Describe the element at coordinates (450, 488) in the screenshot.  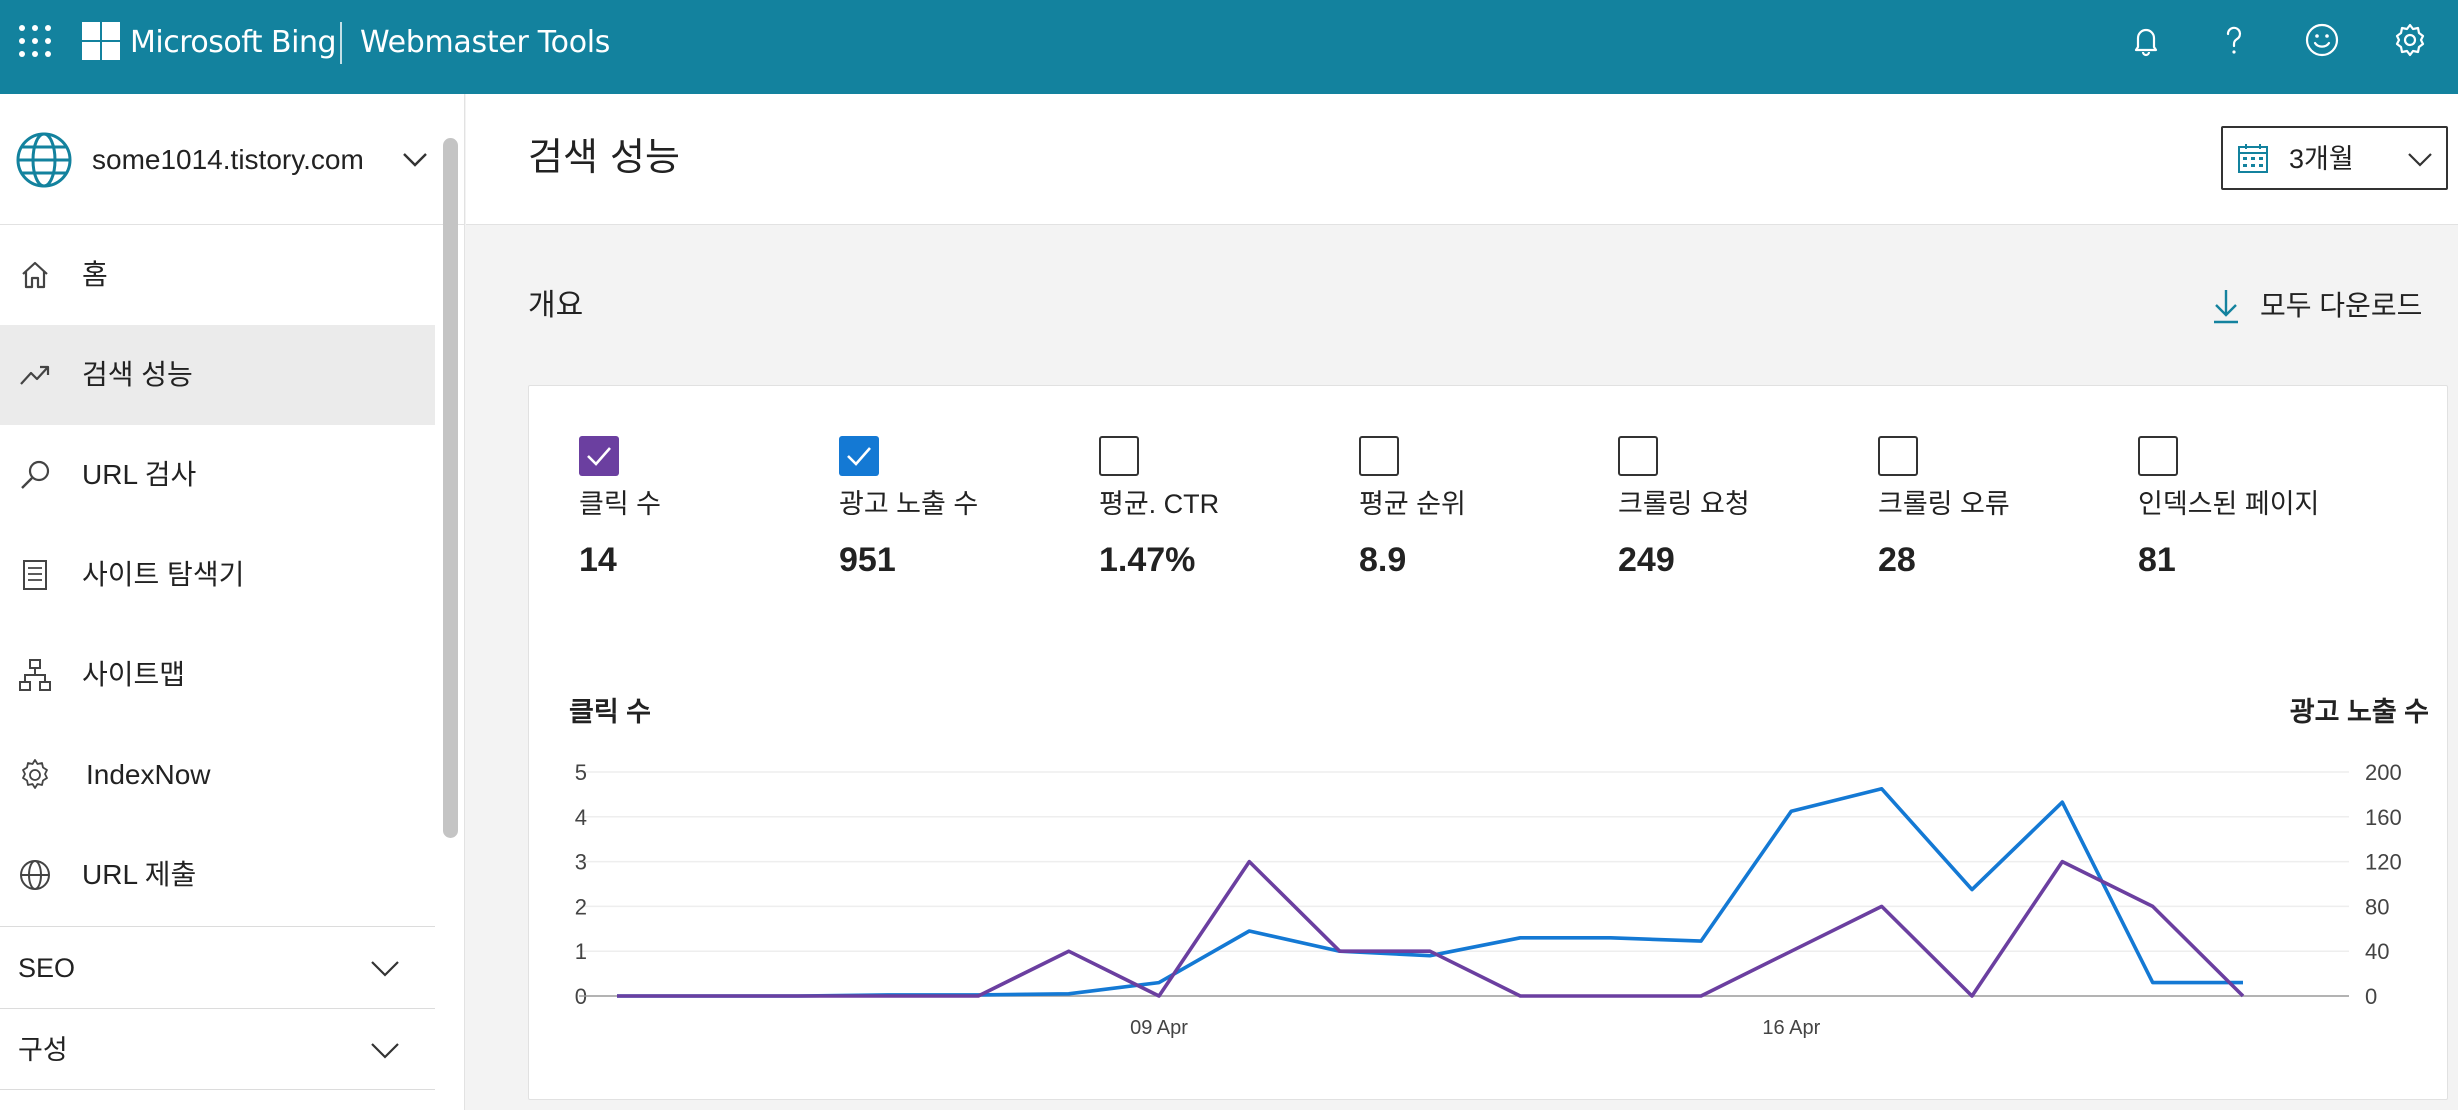
I see `sidebar-scrollbar-thumb` at that location.